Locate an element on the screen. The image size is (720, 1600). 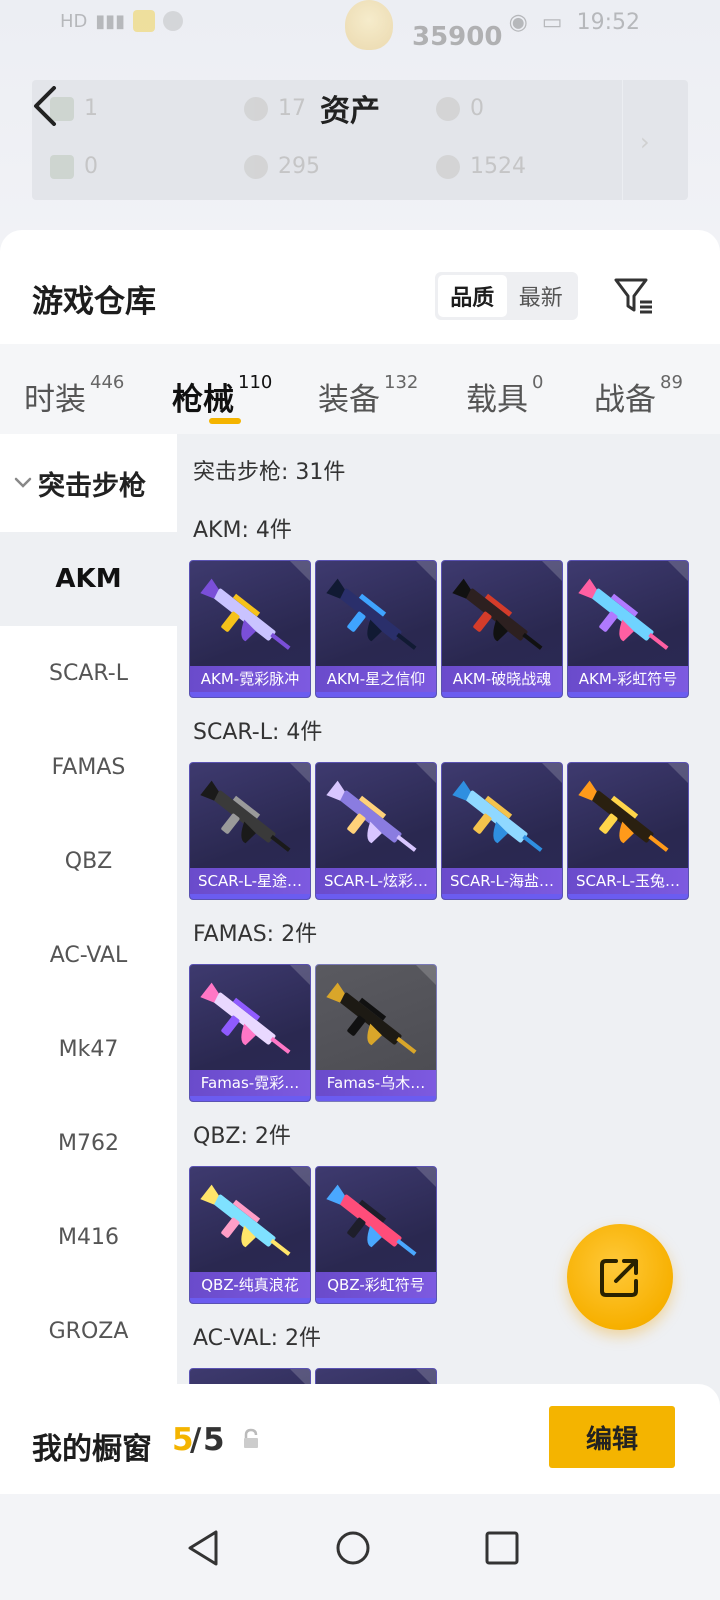
sidebar-group-header: 突击步枪 is located at coordinates (88, 483).